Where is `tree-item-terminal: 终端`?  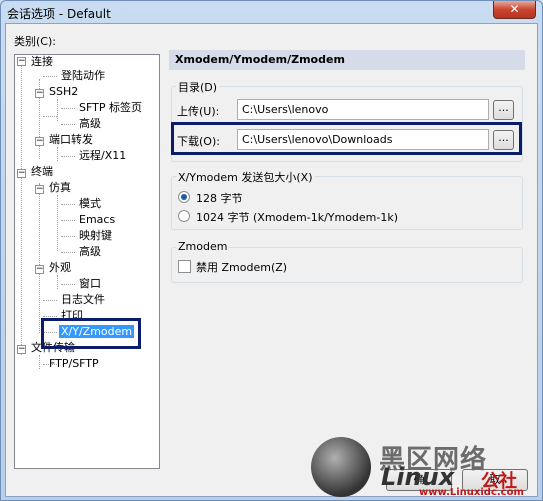
tree-item-terminal: 终端 is located at coordinates (42, 172).